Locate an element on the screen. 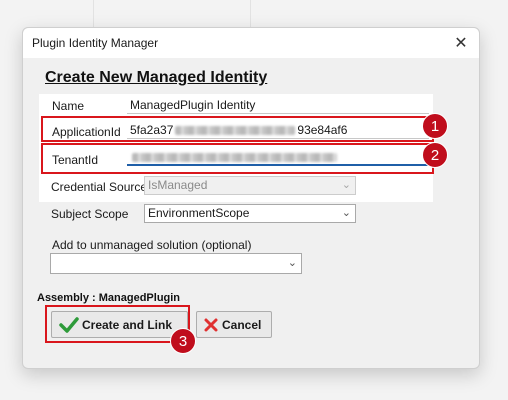 Image resolution: width=508 pixels, height=400 pixels. title-bar: Plugin Identity Manager ✕ is located at coordinates (251, 43).